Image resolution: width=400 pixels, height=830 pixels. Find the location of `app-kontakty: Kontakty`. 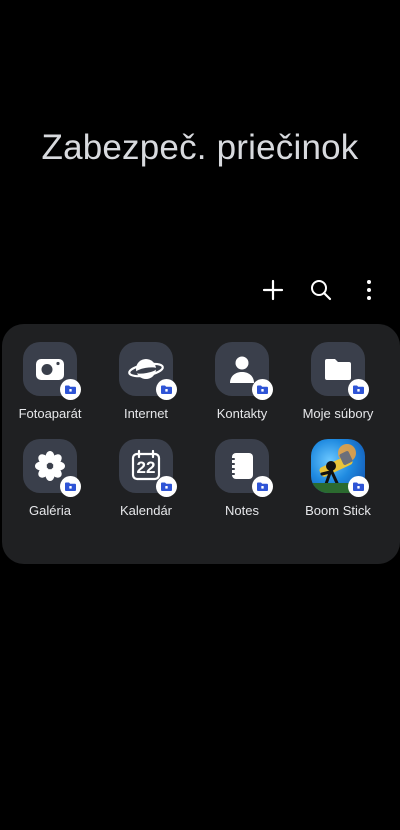

app-kontakty: Kontakty is located at coordinates (242, 381).